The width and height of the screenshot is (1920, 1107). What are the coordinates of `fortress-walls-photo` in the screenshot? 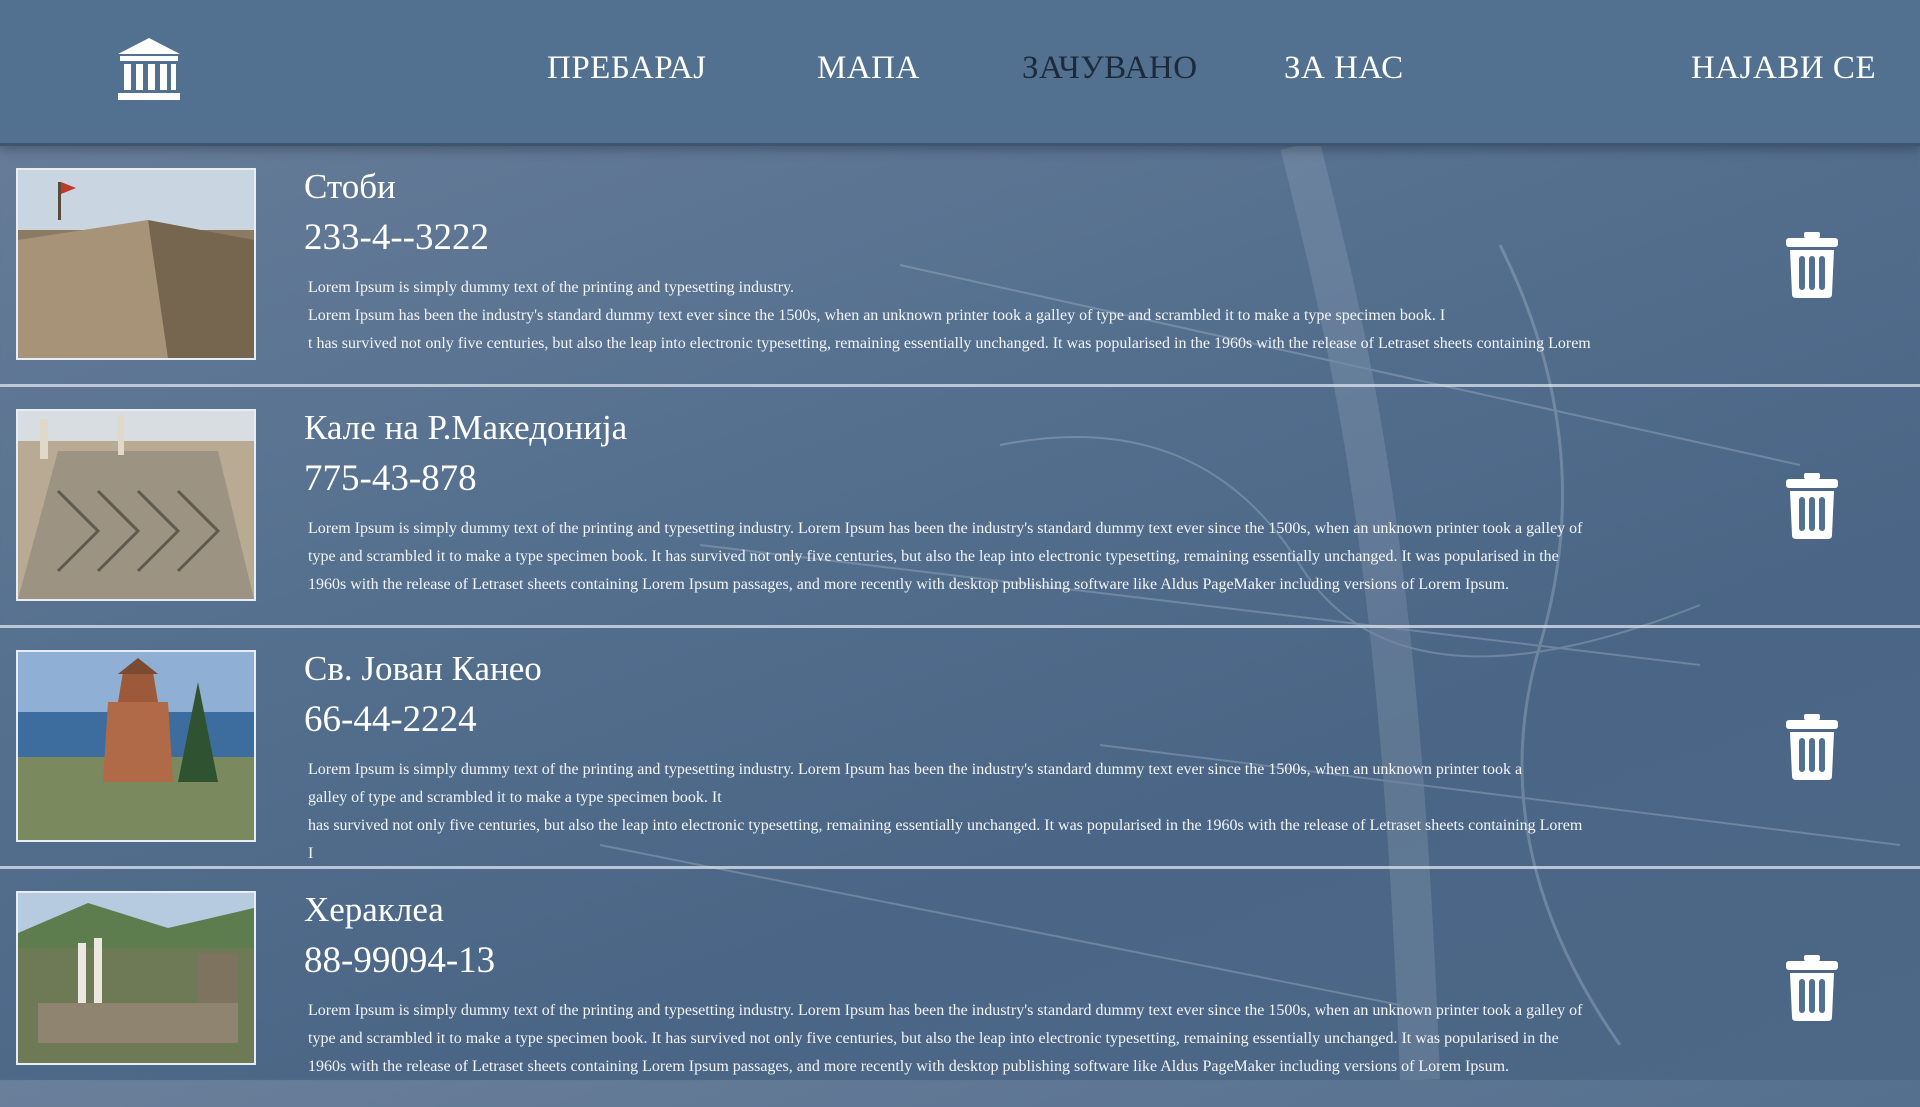 It's located at (136, 264).